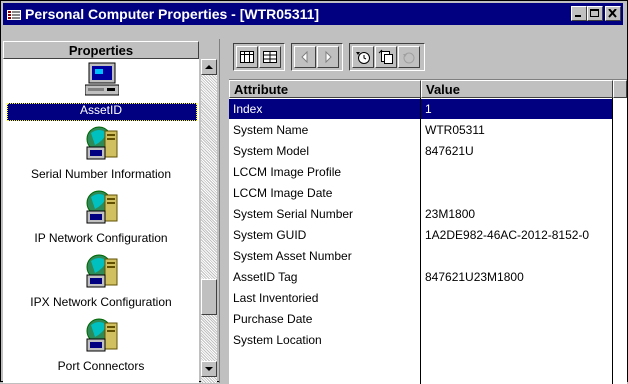  I want to click on column-header-filler, so click(620, 89).